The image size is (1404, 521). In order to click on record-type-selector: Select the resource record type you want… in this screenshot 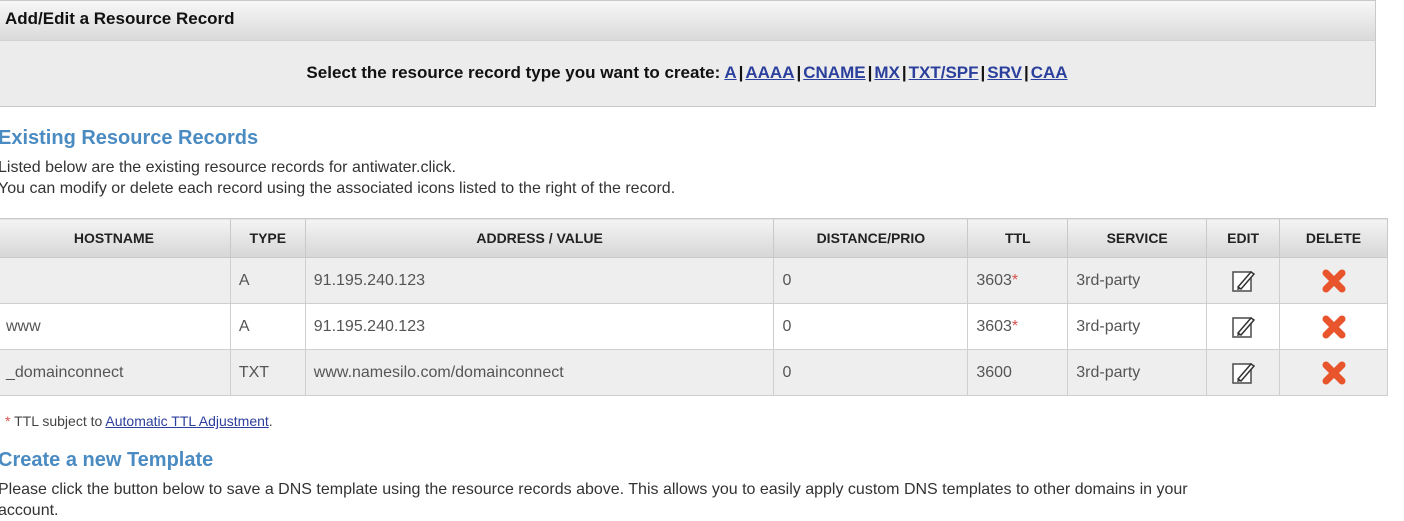, I will do `click(687, 72)`.